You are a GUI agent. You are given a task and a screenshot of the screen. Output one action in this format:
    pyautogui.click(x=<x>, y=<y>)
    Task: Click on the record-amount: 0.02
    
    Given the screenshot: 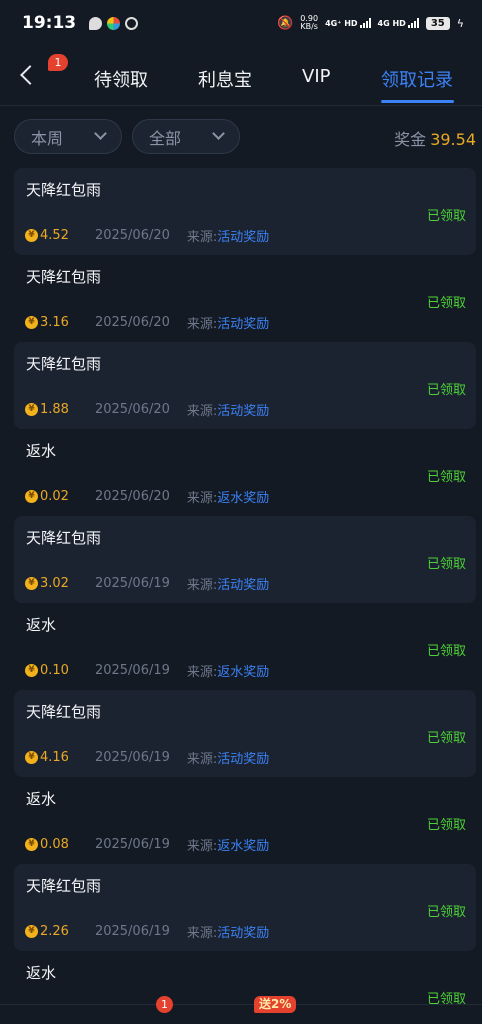 What is the action you would take?
    pyautogui.click(x=54, y=496)
    